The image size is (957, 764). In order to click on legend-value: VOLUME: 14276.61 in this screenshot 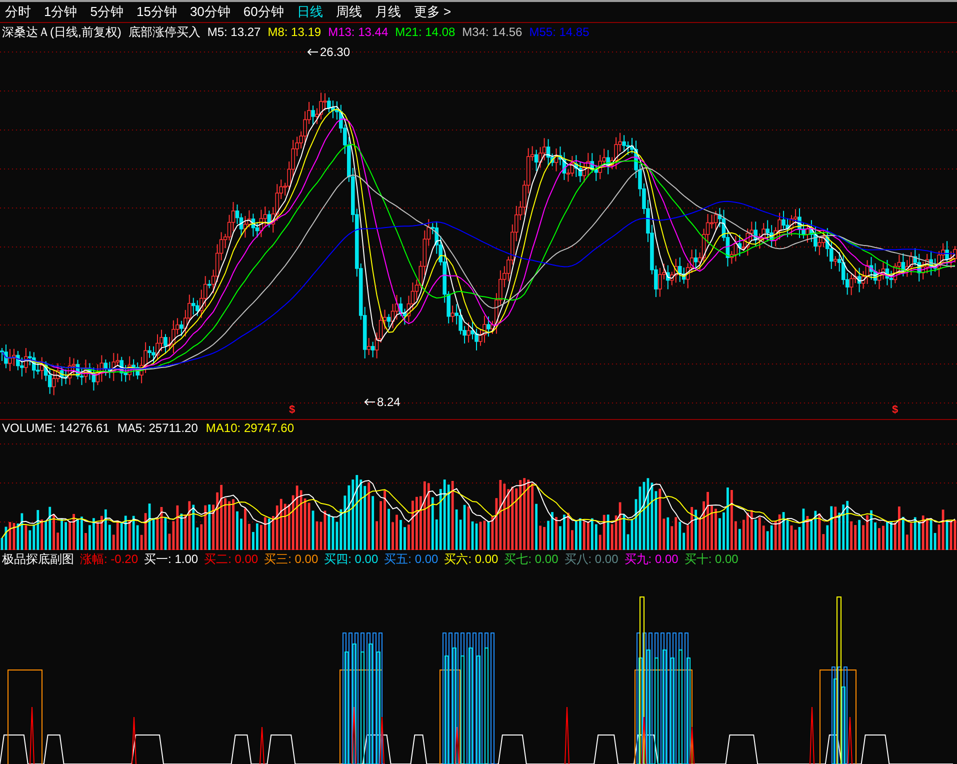, I will do `click(56, 428)`.